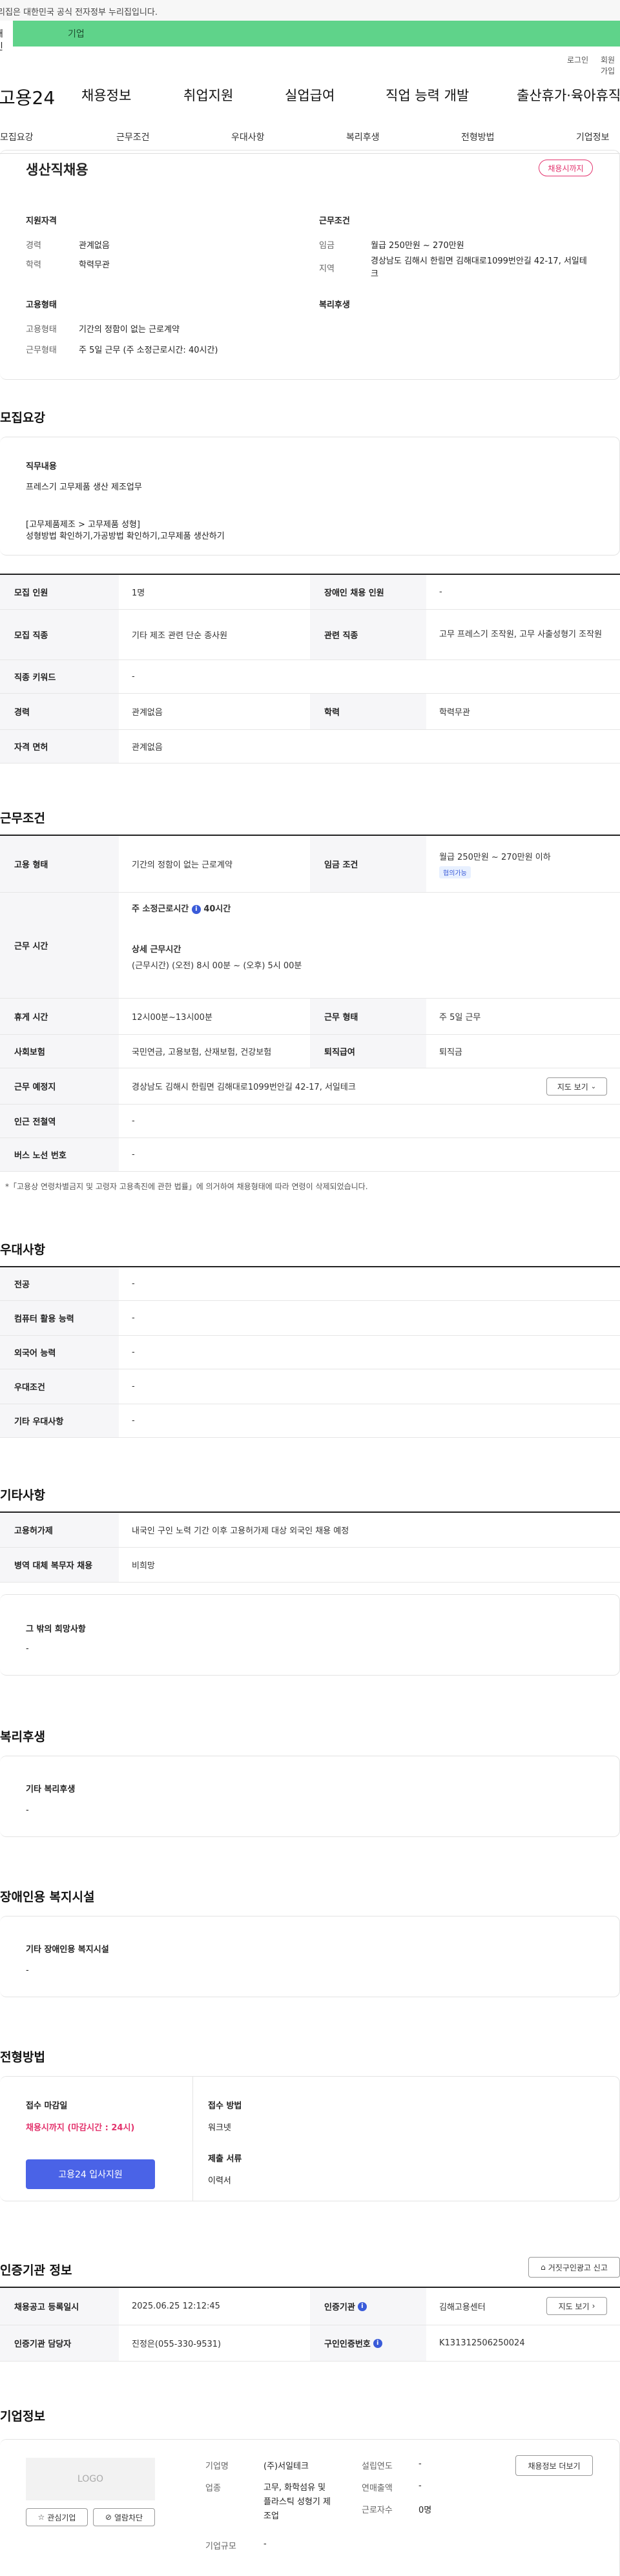  Describe the element at coordinates (576, 1086) in the screenshot. I see `map-view-button: 지도 보기 ⌄` at that location.